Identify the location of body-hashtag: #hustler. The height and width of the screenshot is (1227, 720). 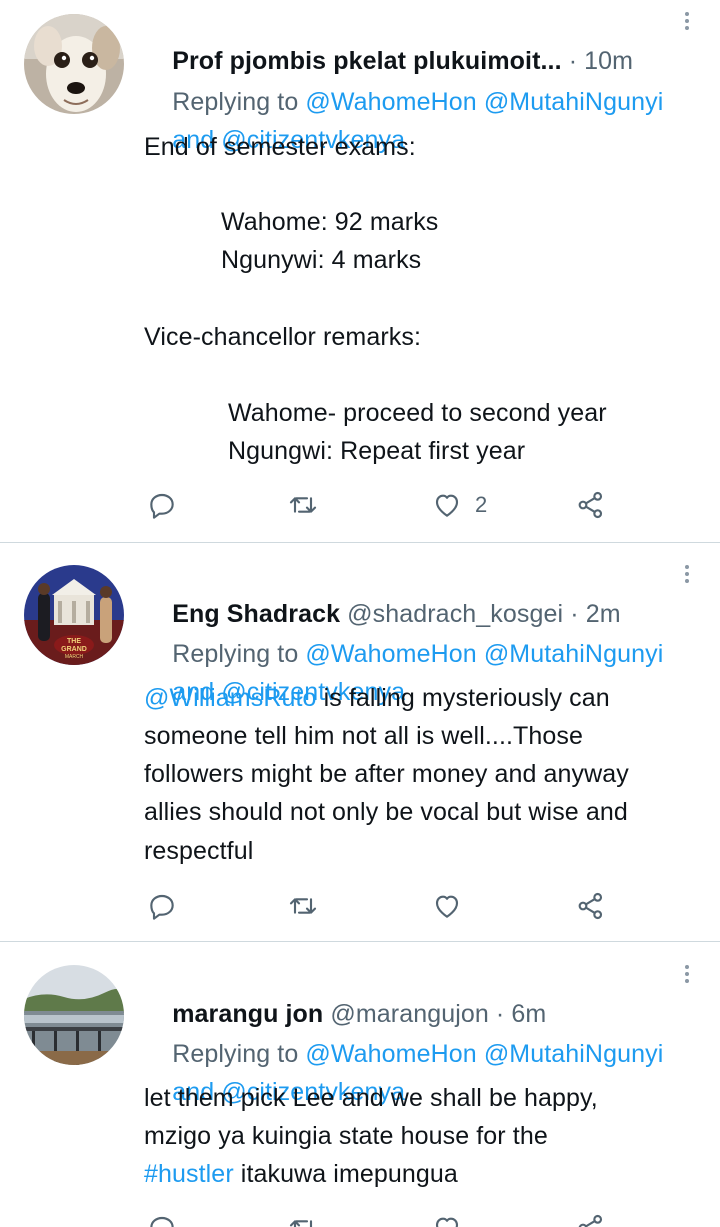
(189, 1174).